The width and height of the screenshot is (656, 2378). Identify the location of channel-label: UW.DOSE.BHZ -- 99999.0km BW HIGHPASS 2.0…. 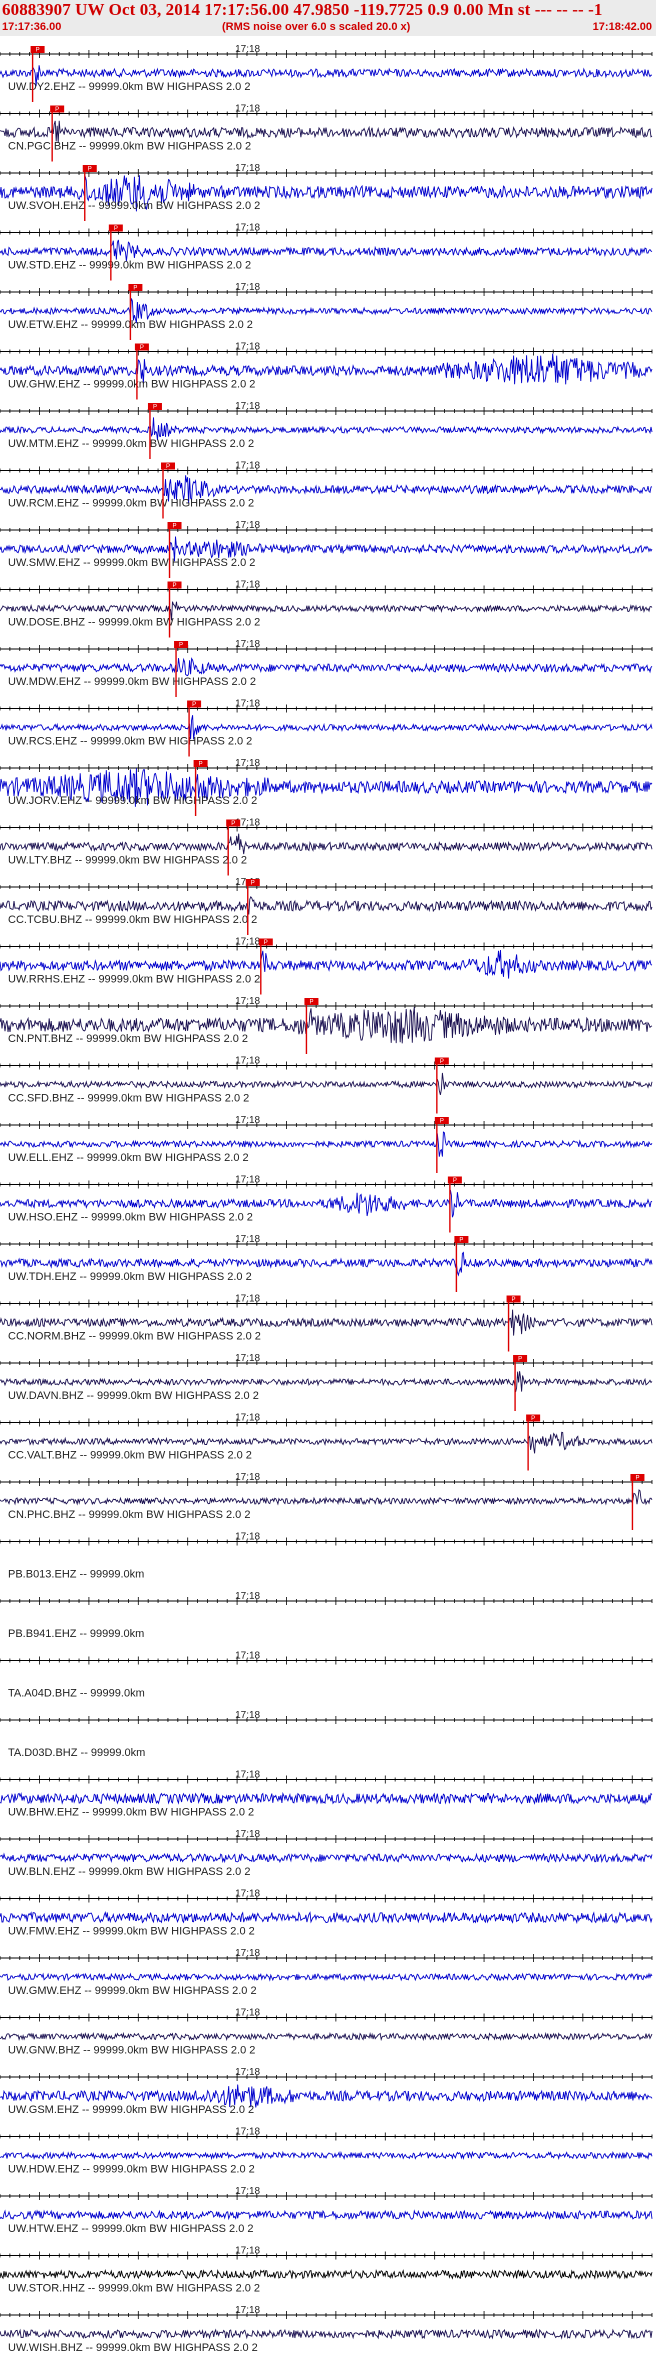
(134, 623).